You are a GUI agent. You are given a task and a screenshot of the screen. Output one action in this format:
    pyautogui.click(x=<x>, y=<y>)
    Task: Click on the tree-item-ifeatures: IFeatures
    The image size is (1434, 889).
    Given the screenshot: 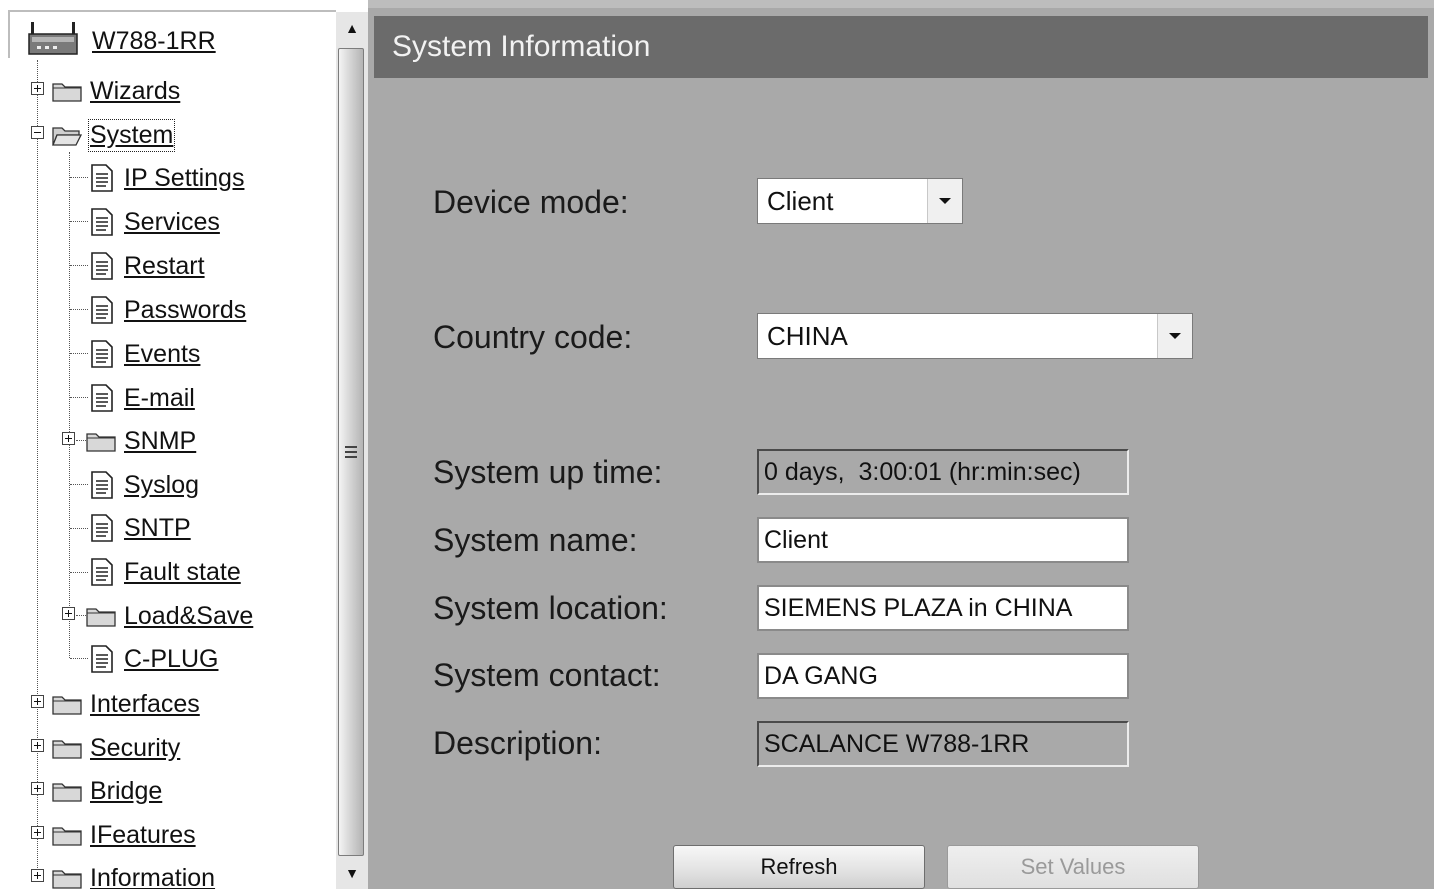 What is the action you would take?
    pyautogui.click(x=124, y=835)
    